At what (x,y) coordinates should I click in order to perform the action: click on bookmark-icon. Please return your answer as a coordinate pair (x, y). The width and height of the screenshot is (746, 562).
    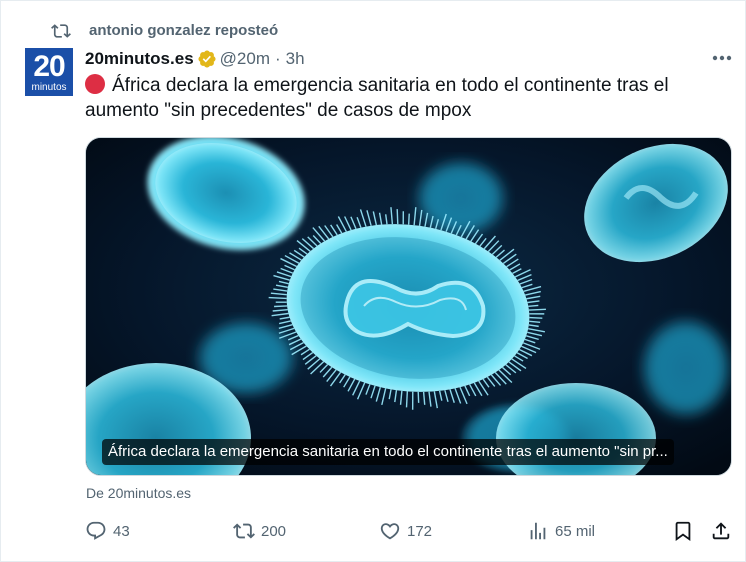
    Looking at the image, I should click on (683, 531).